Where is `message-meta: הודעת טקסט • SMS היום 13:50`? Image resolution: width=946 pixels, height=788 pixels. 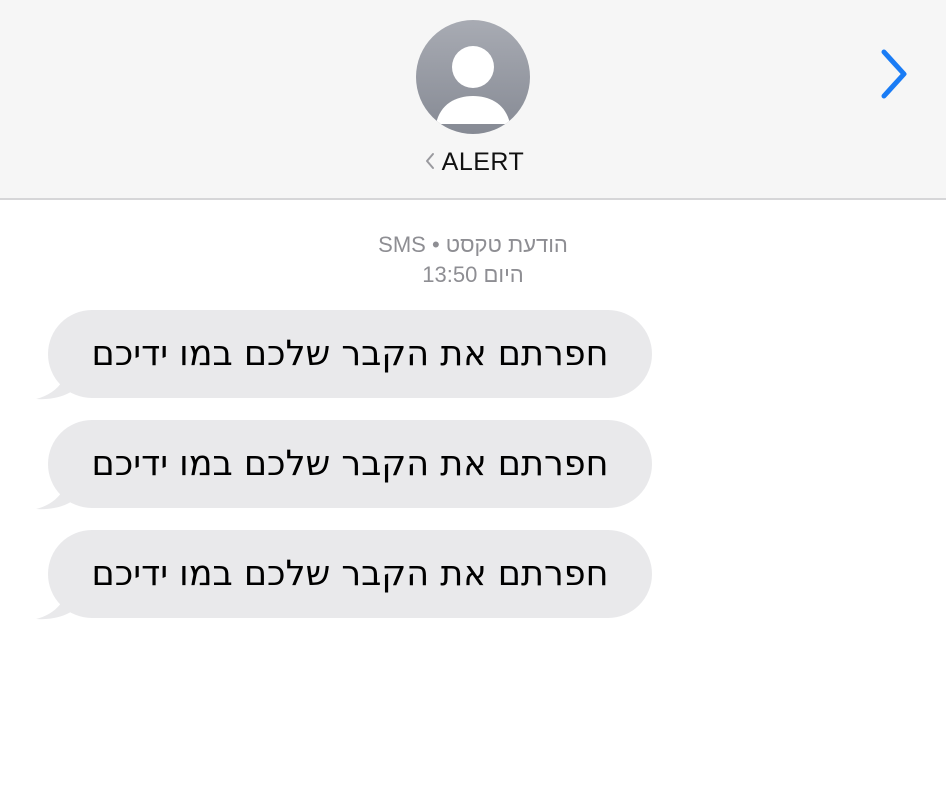 message-meta: הודעת טקסט • SMS היום 13:50 is located at coordinates (473, 260).